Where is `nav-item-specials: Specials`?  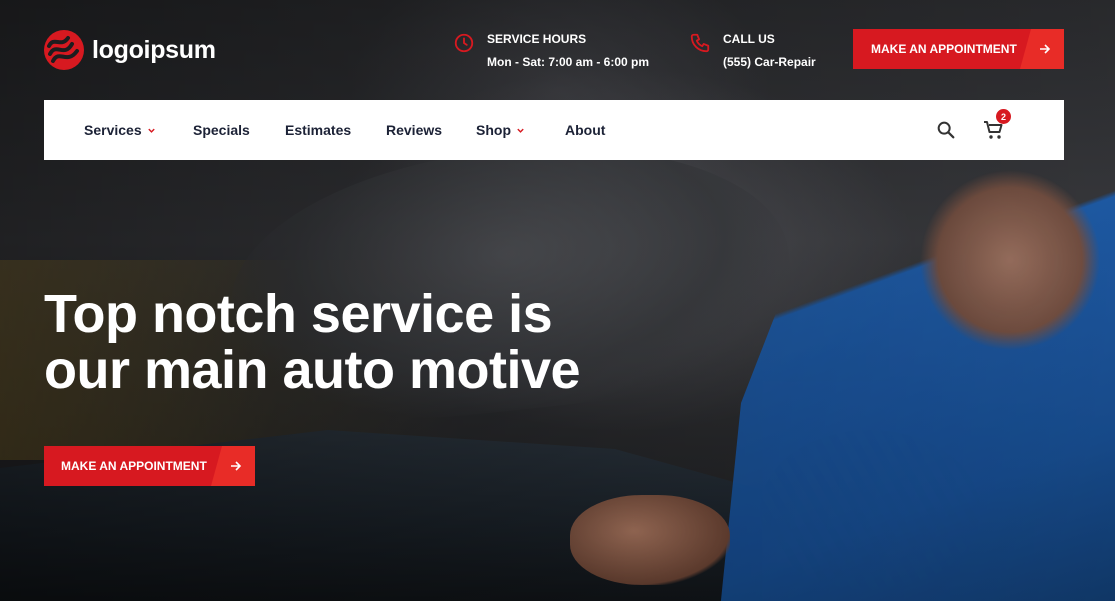
nav-item-specials: Specials is located at coordinates (221, 130).